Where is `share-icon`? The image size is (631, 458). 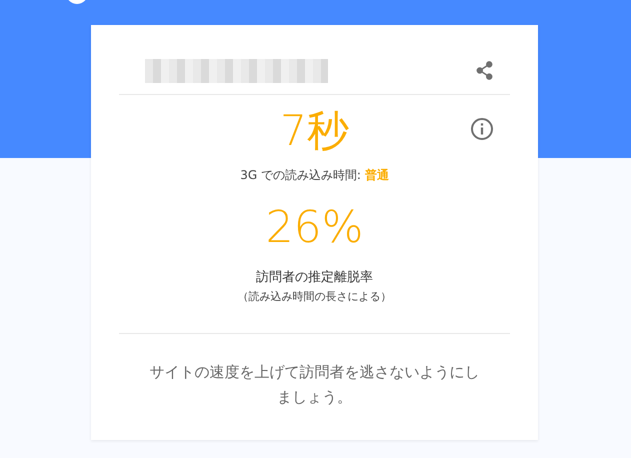
share-icon is located at coordinates (484, 70).